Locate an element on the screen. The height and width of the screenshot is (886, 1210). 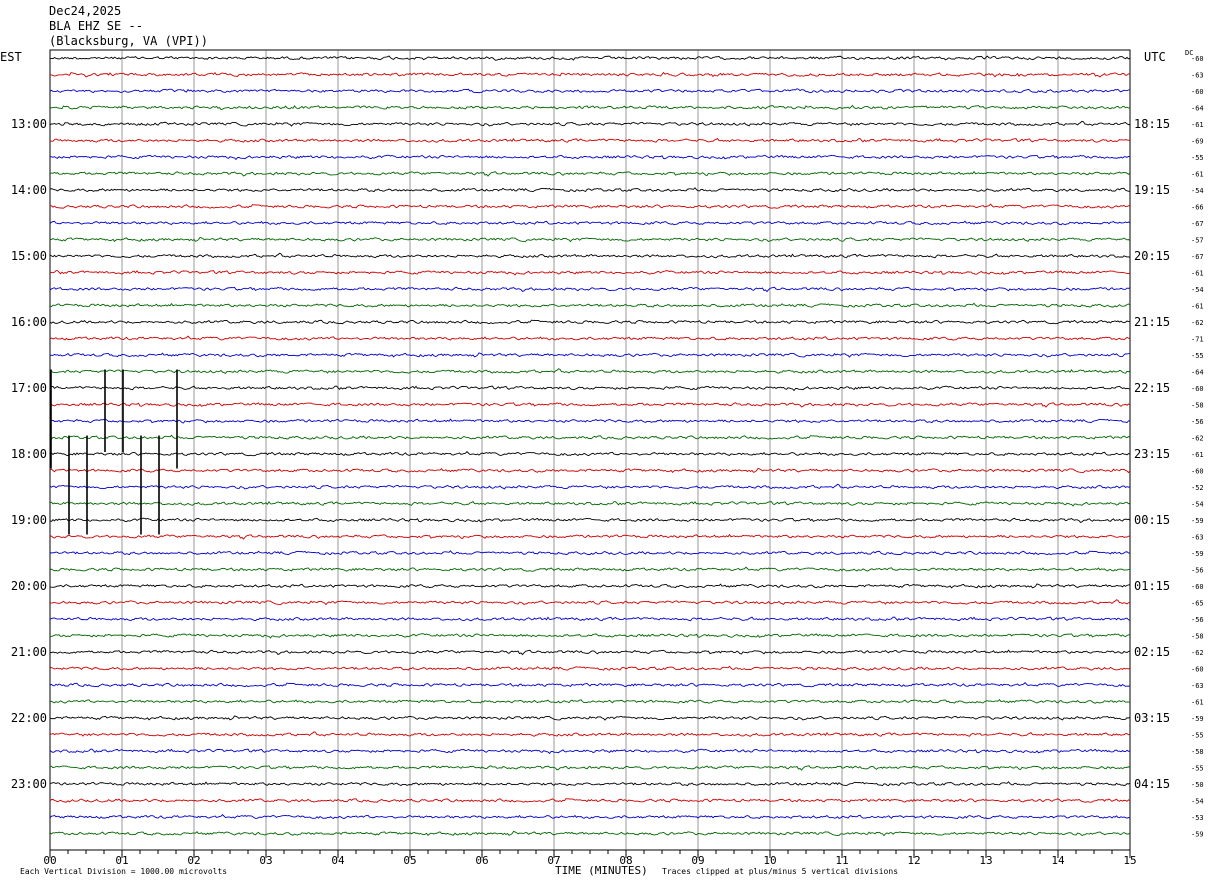
x-tick-label: 15 is located at coordinates (1129, 860).